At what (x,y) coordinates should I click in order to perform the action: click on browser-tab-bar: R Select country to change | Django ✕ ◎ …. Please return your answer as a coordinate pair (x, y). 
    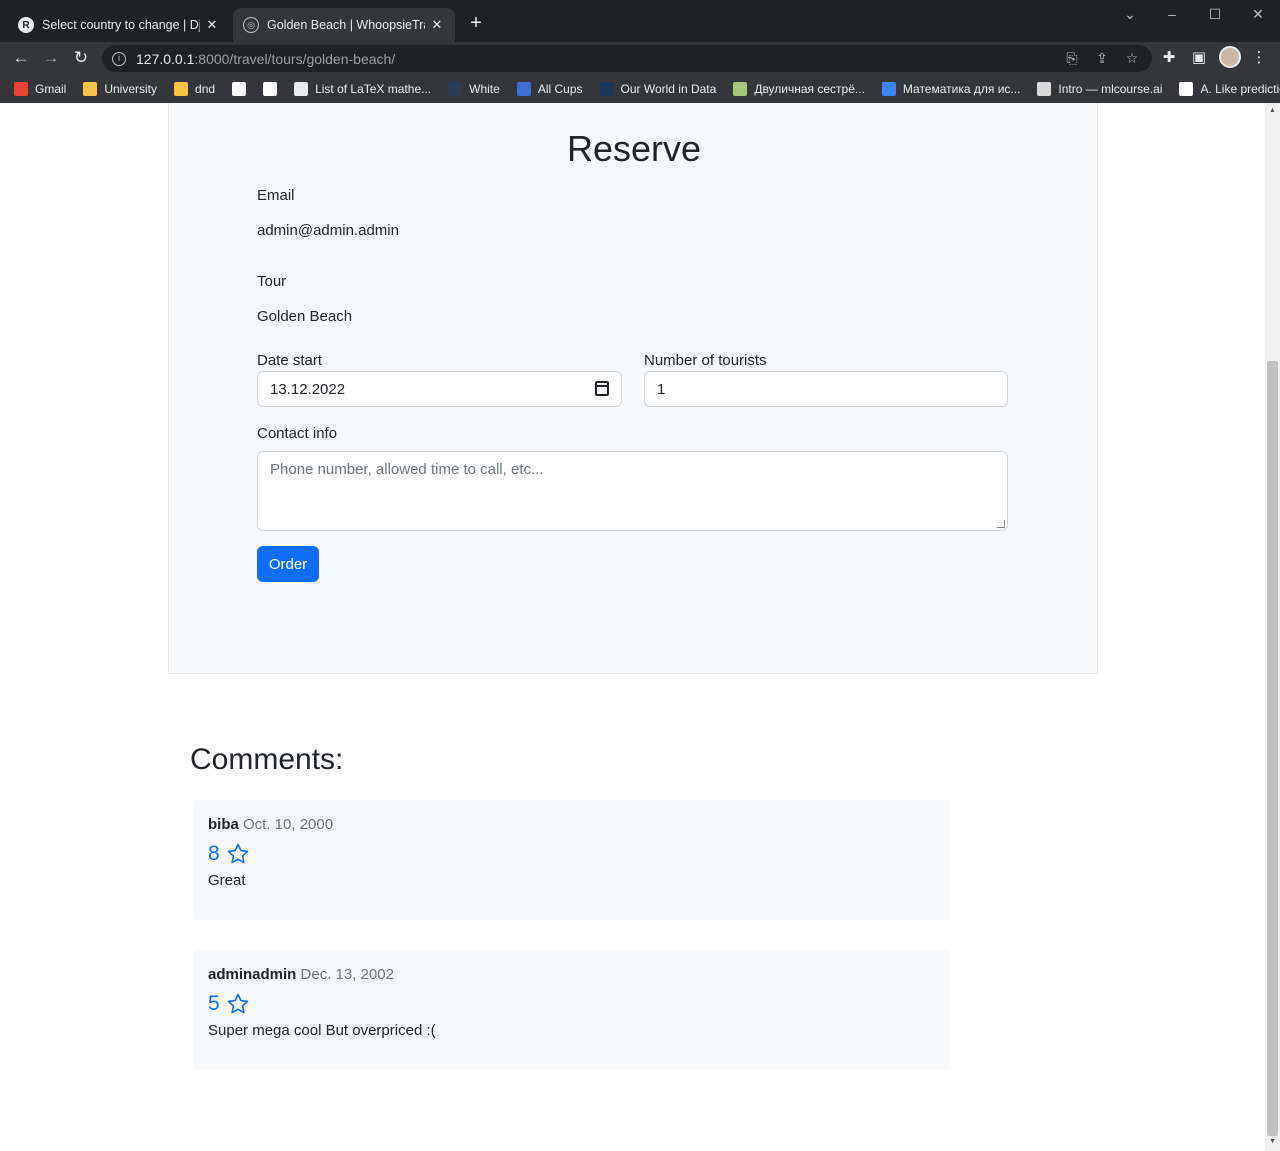
    Looking at the image, I should click on (640, 21).